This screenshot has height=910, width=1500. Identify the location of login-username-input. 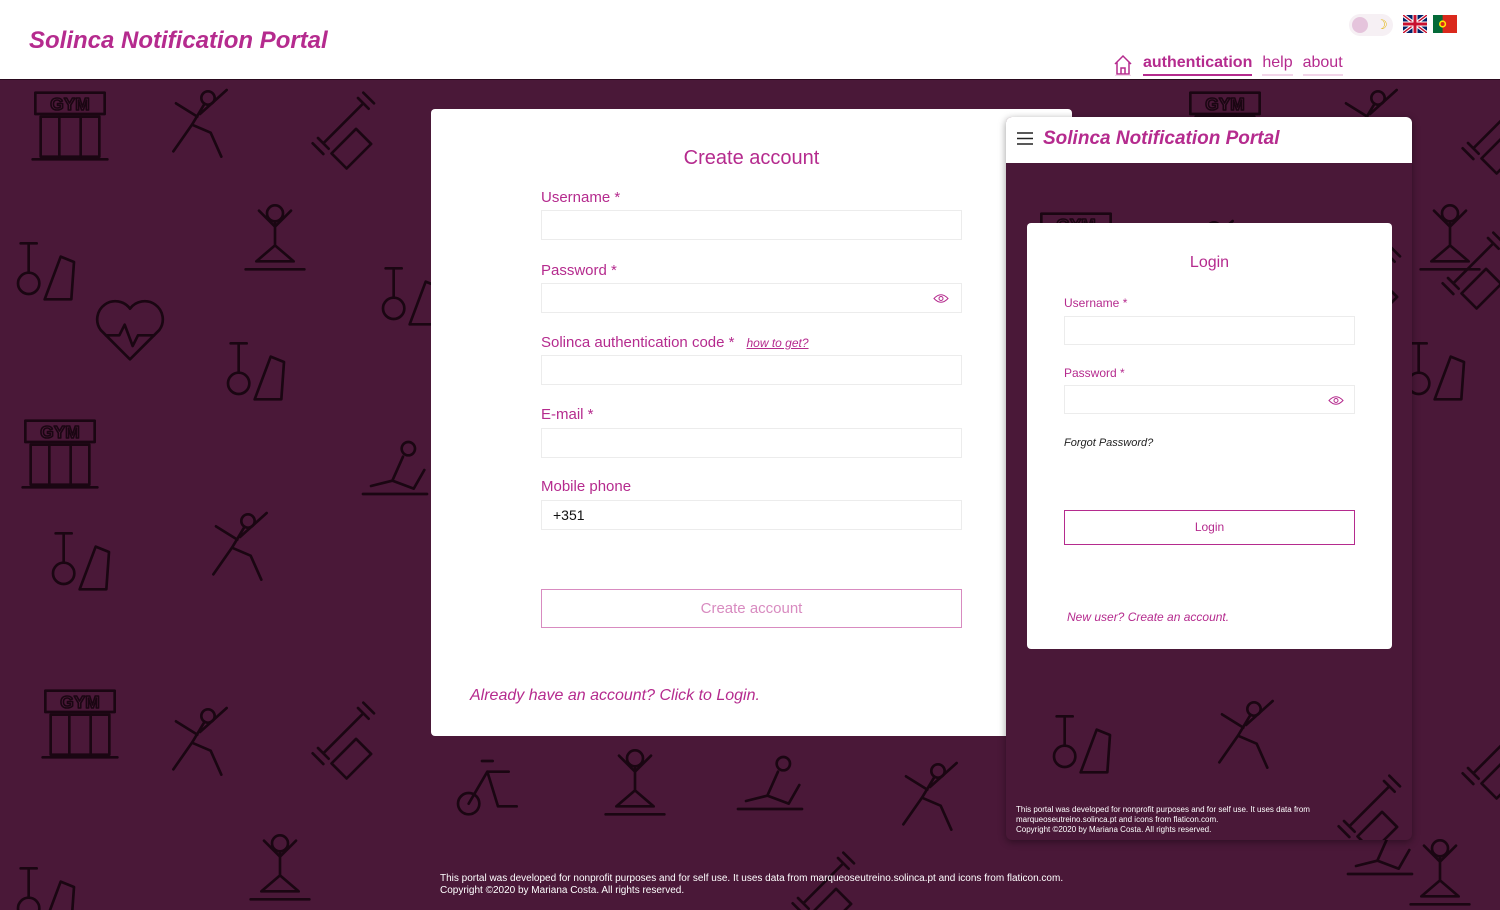
(1209, 330).